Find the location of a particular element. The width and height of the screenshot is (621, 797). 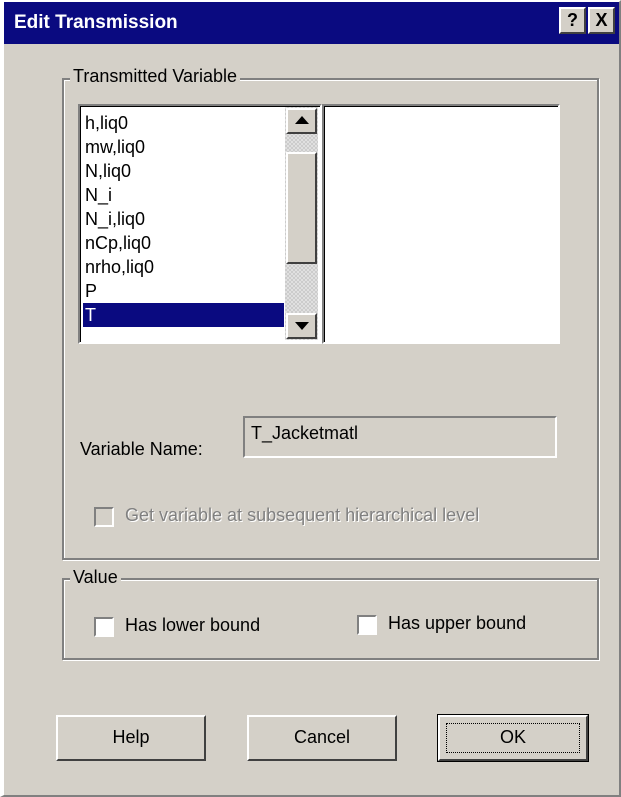

list-item: h,liq0 is located at coordinates (106, 123).